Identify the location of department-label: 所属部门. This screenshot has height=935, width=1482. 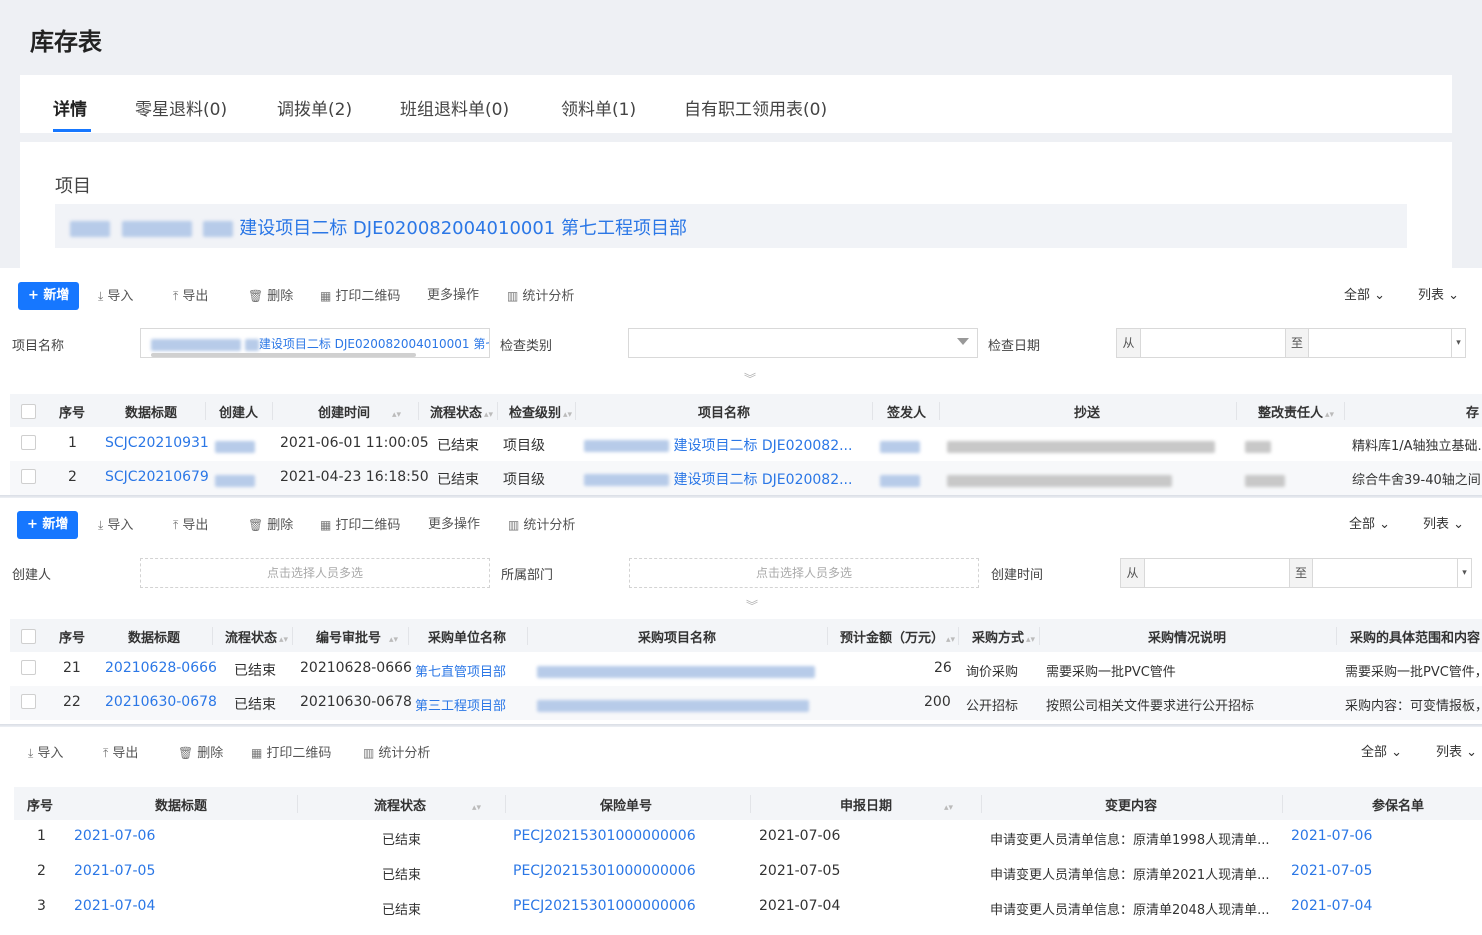
(527, 575).